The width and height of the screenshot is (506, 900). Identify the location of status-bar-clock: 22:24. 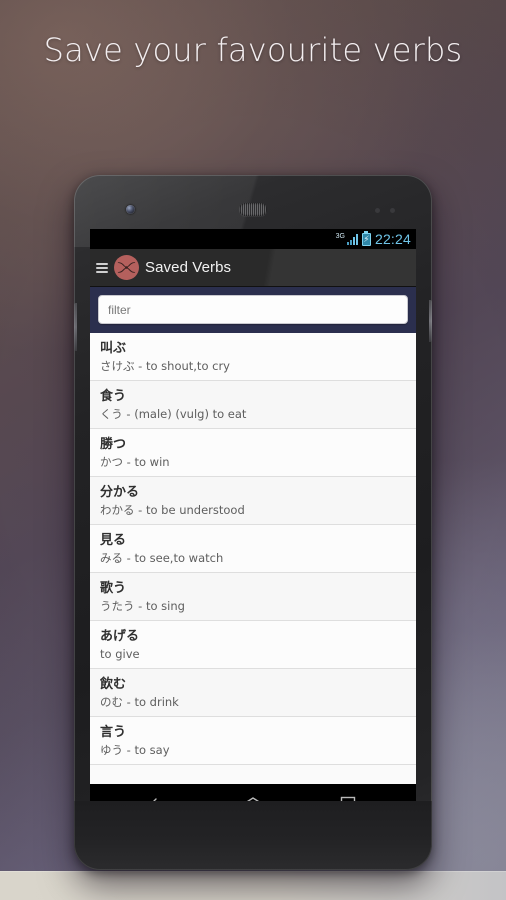
(392, 239).